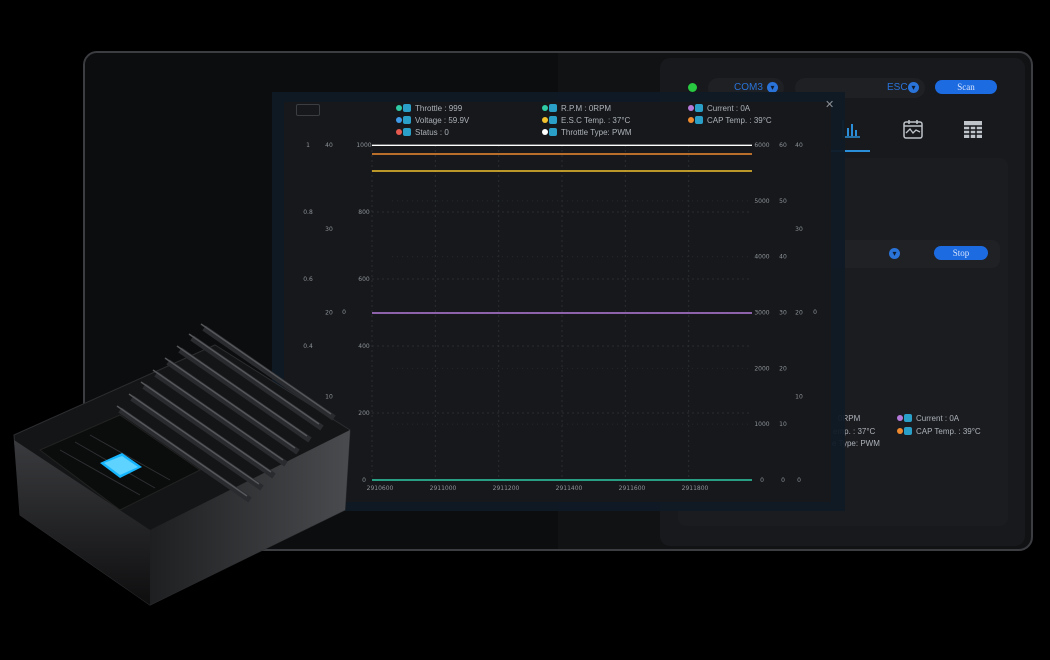 This screenshot has width=1050, height=660. Describe the element at coordinates (783, 201) in the screenshot. I see `axis-tick-label: 50` at that location.